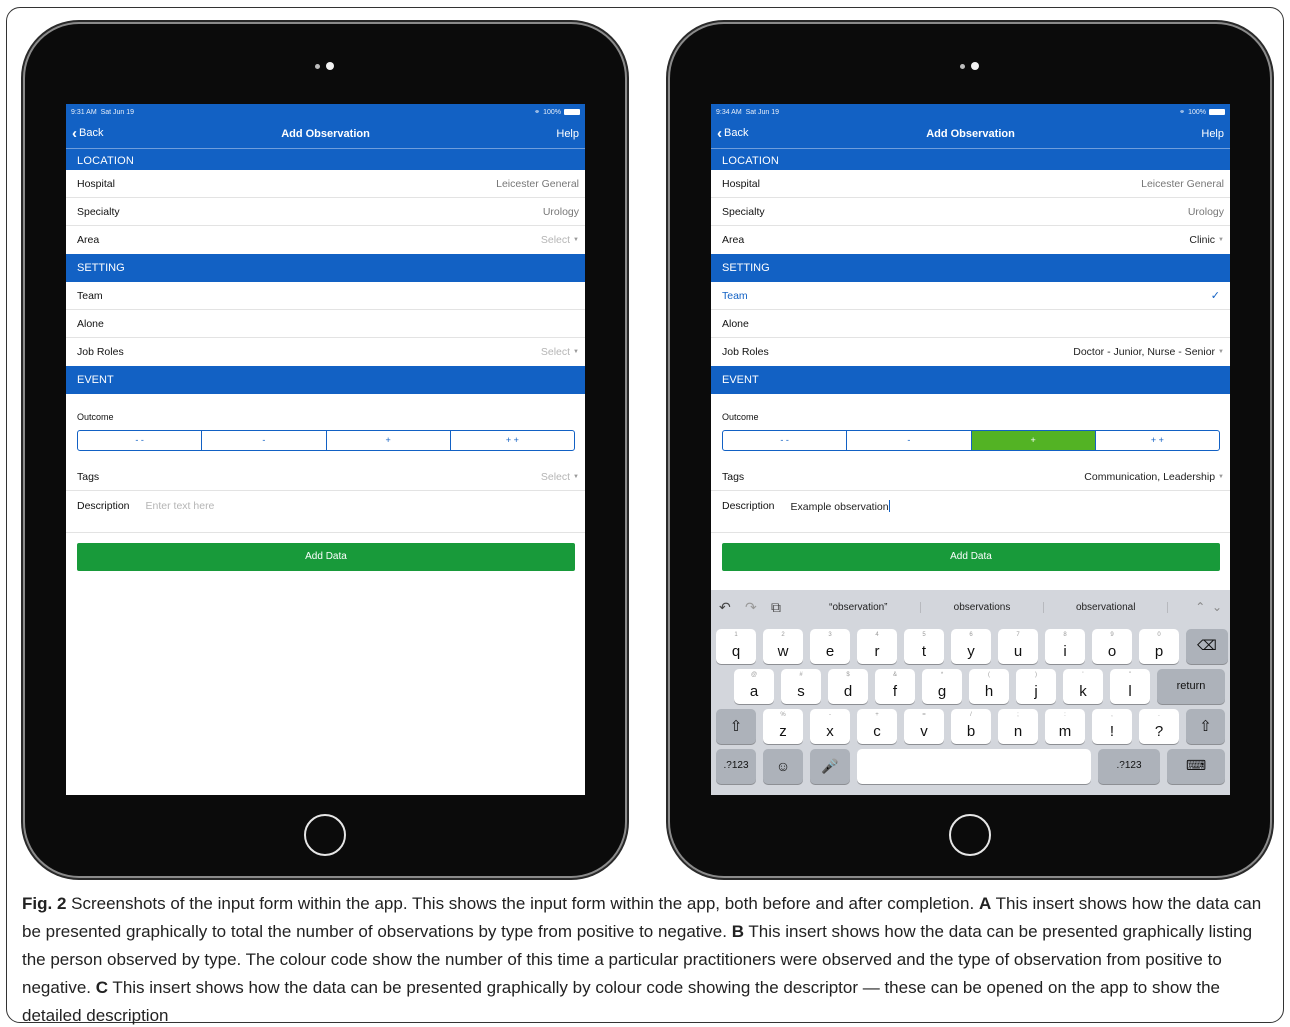  I want to click on key-e: 3e, so click(830, 646).